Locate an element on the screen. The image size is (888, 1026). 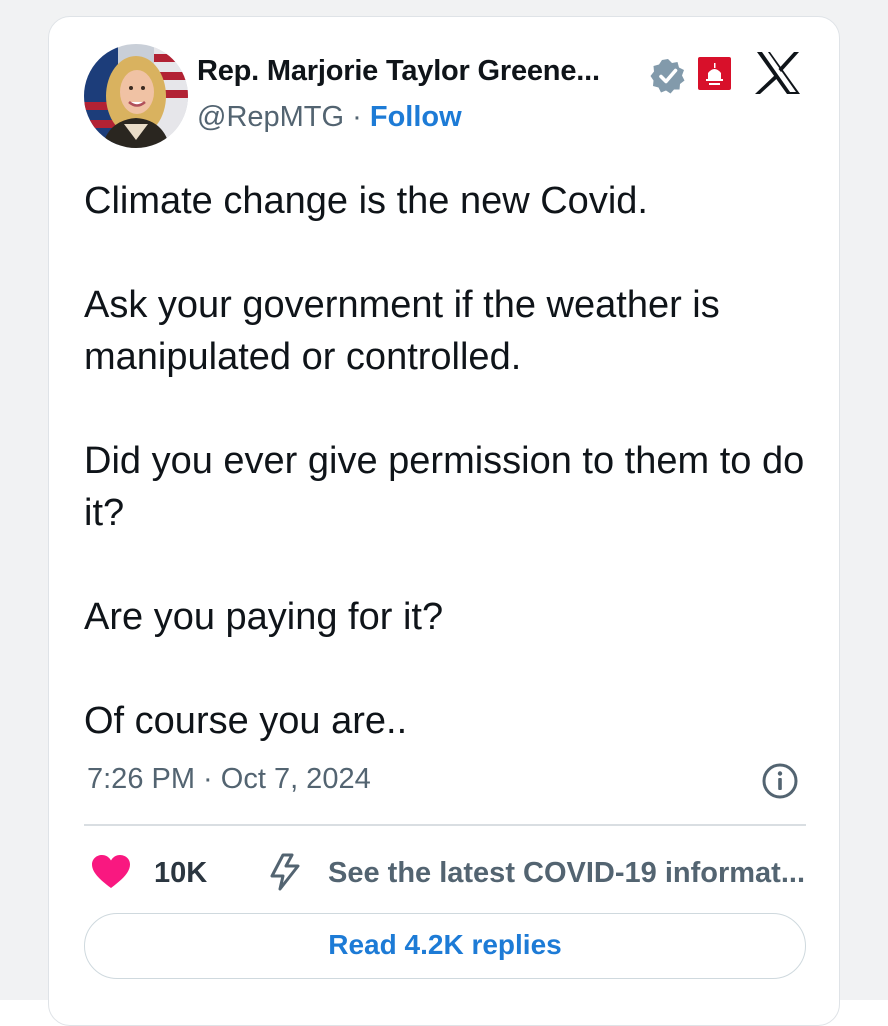
heart-icon is located at coordinates (111, 871).